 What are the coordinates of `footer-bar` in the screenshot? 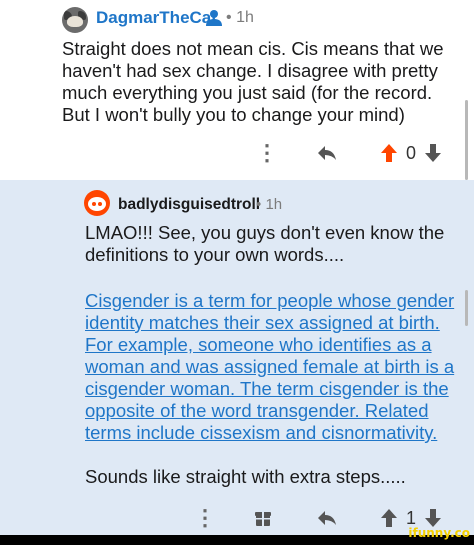 It's located at (237, 540).